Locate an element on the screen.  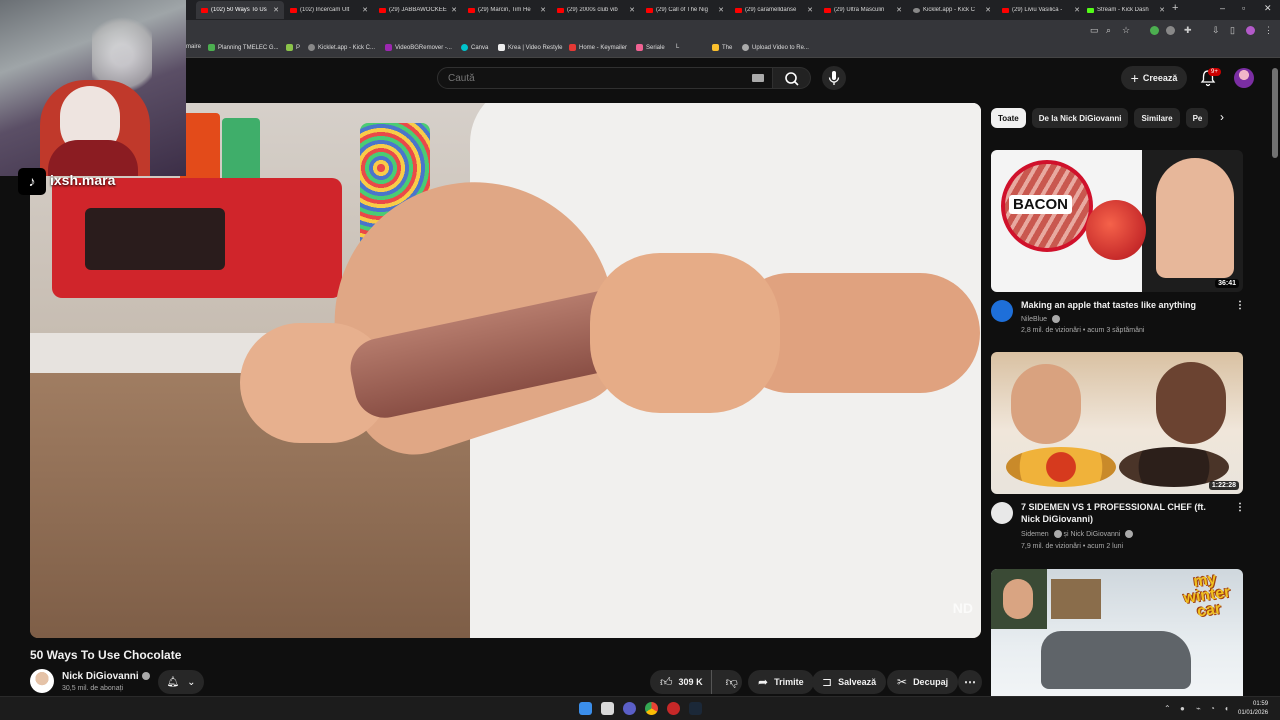
search-button is located at coordinates (792, 78).